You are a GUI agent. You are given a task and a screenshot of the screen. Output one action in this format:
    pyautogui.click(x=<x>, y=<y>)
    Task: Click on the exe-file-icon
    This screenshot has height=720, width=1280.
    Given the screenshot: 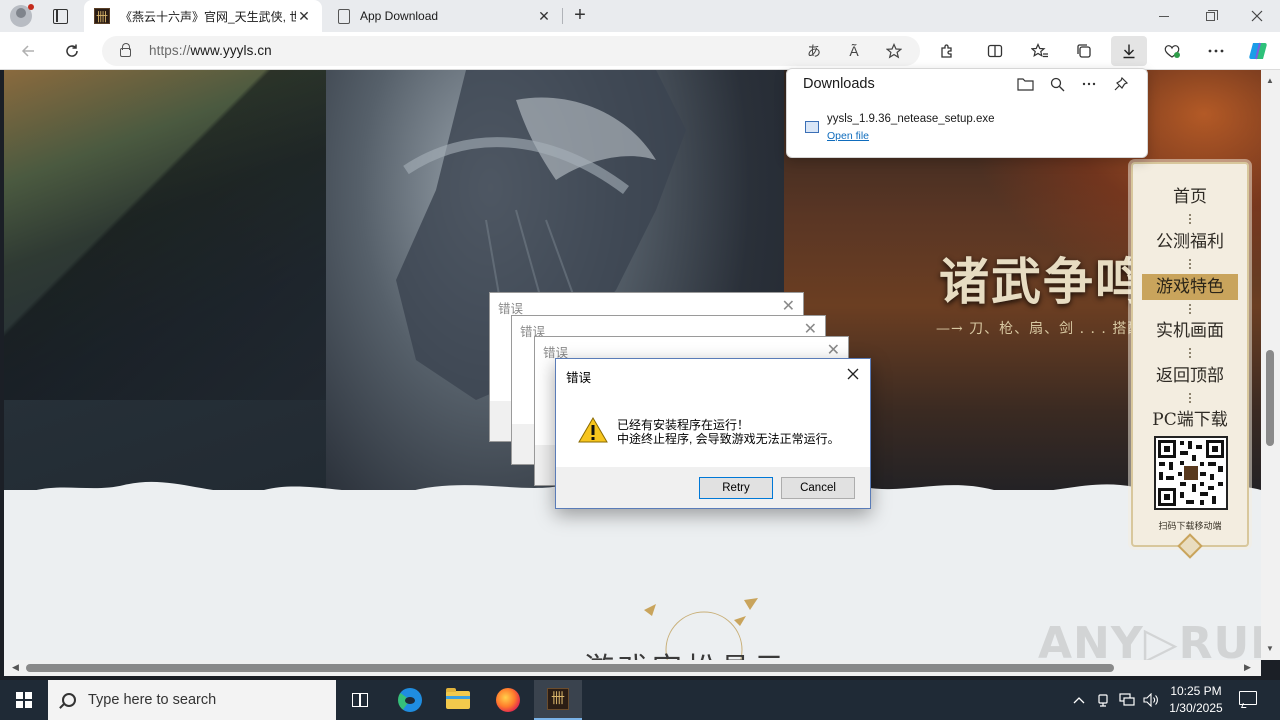 What is the action you would take?
    pyautogui.click(x=812, y=127)
    